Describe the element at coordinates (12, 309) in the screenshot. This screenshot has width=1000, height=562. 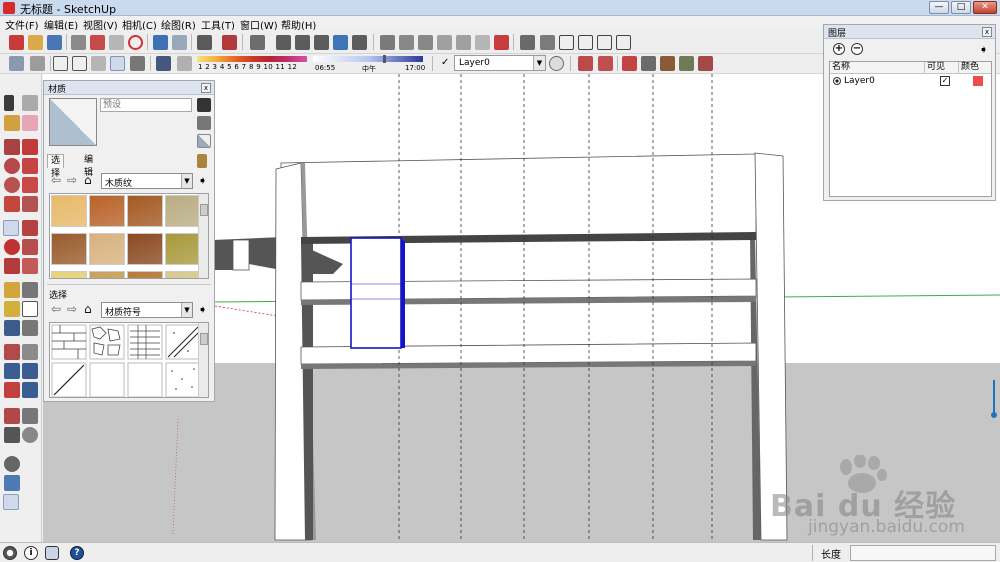
I see `protractor-icon` at that location.